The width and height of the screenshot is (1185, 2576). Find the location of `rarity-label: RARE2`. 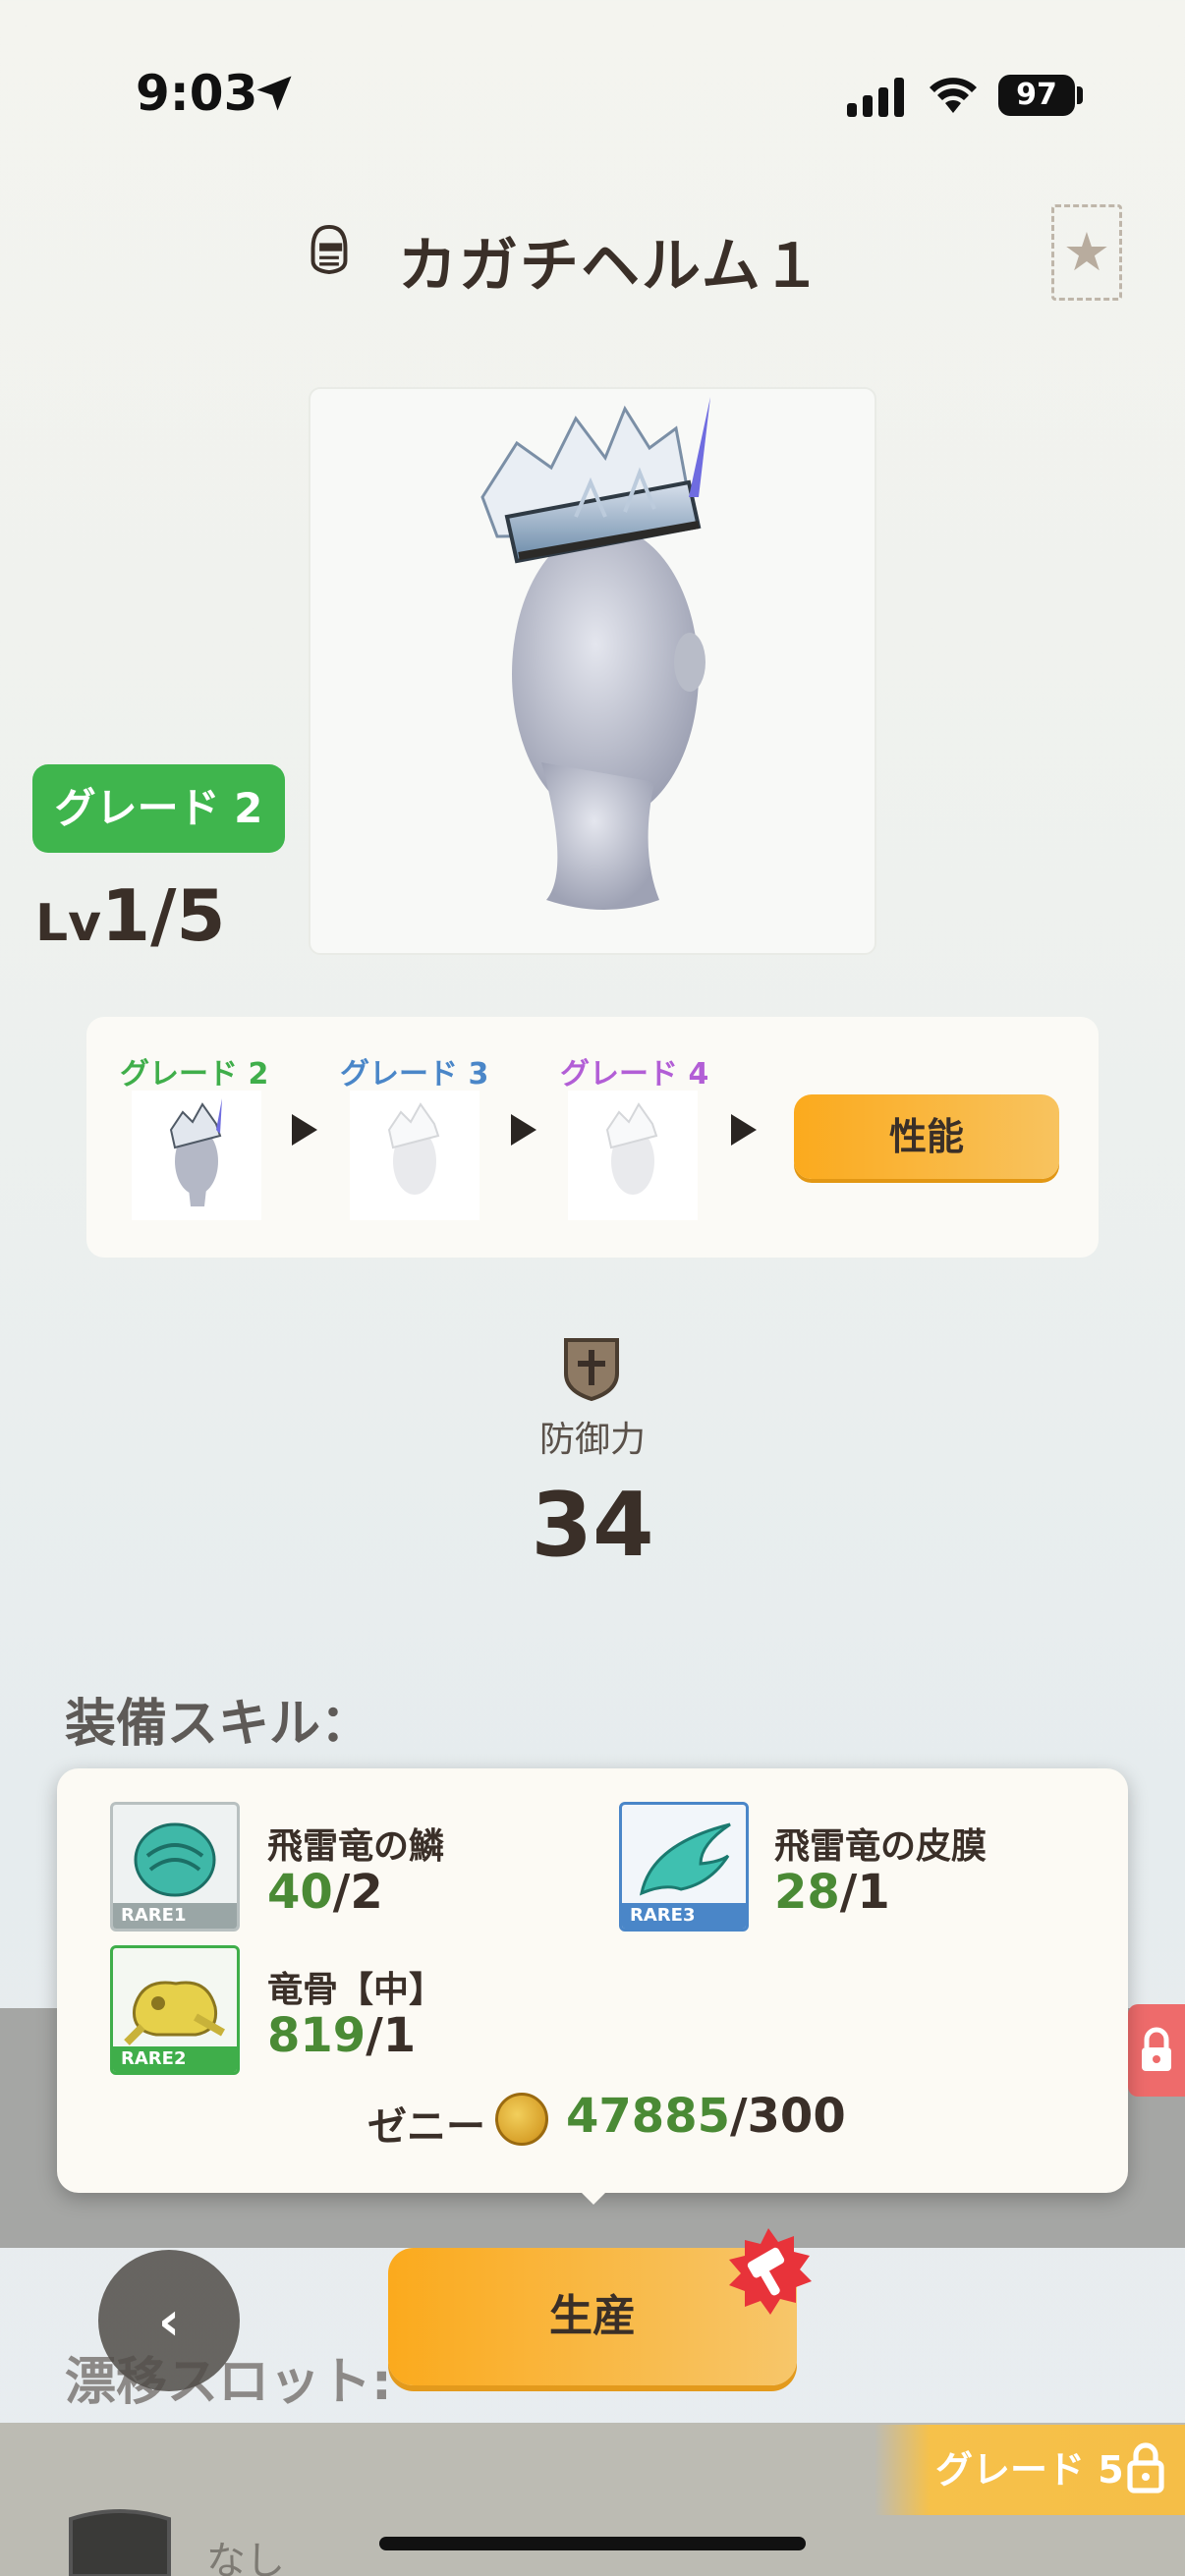

rarity-label: RARE2 is located at coordinates (175, 2059).